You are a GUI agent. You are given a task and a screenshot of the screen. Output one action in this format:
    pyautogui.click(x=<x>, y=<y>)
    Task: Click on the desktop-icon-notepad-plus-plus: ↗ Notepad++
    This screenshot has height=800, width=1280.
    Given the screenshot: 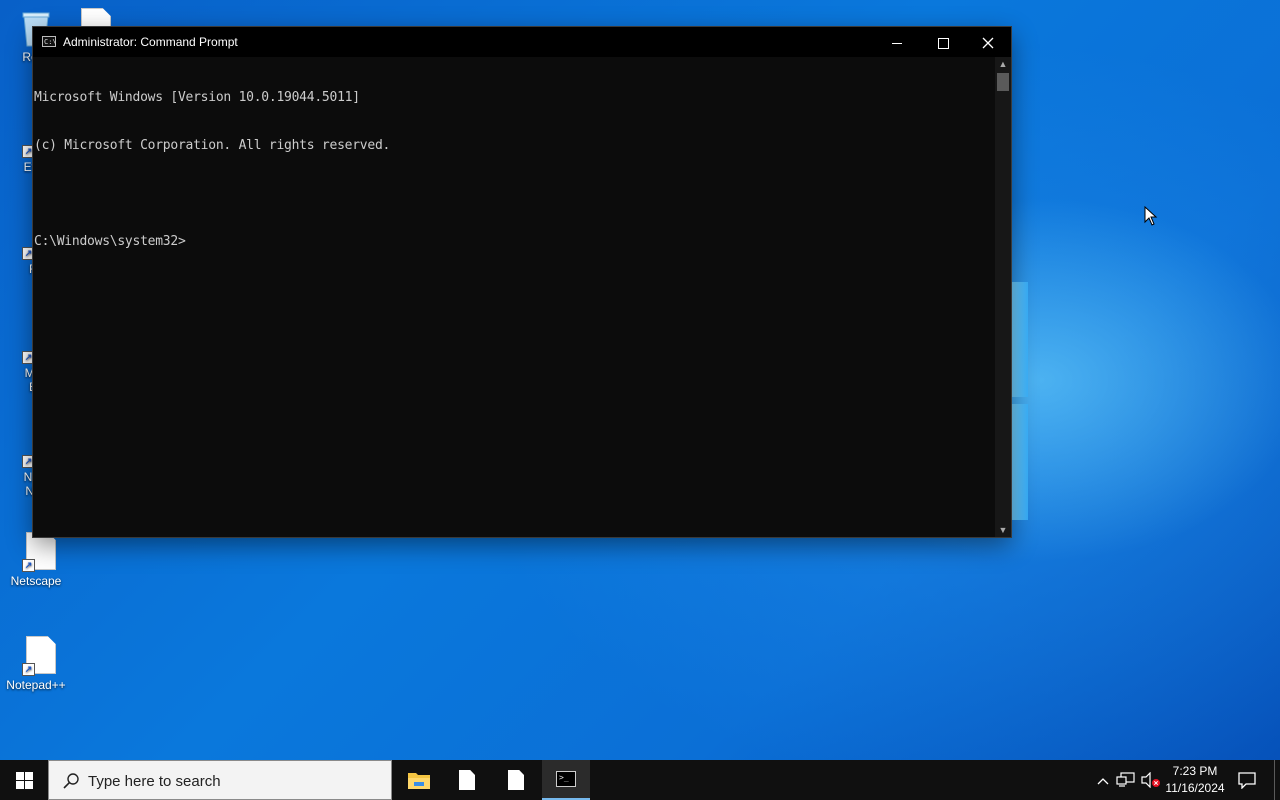 What is the action you would take?
    pyautogui.click(x=36, y=664)
    